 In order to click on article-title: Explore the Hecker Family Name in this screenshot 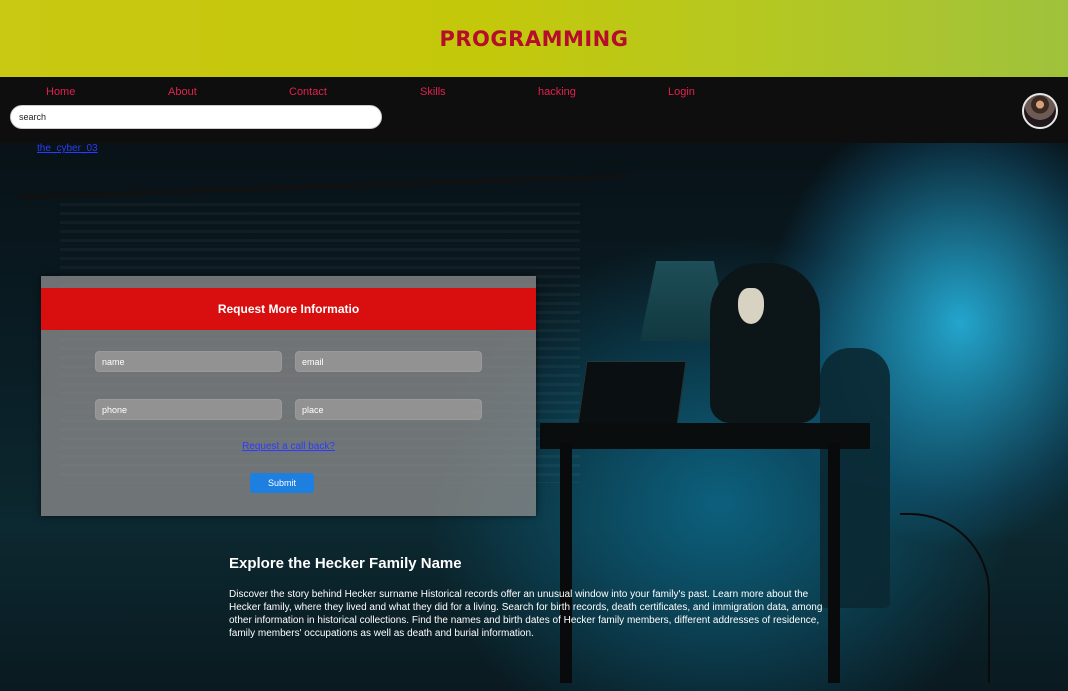, I will do `click(345, 563)`.